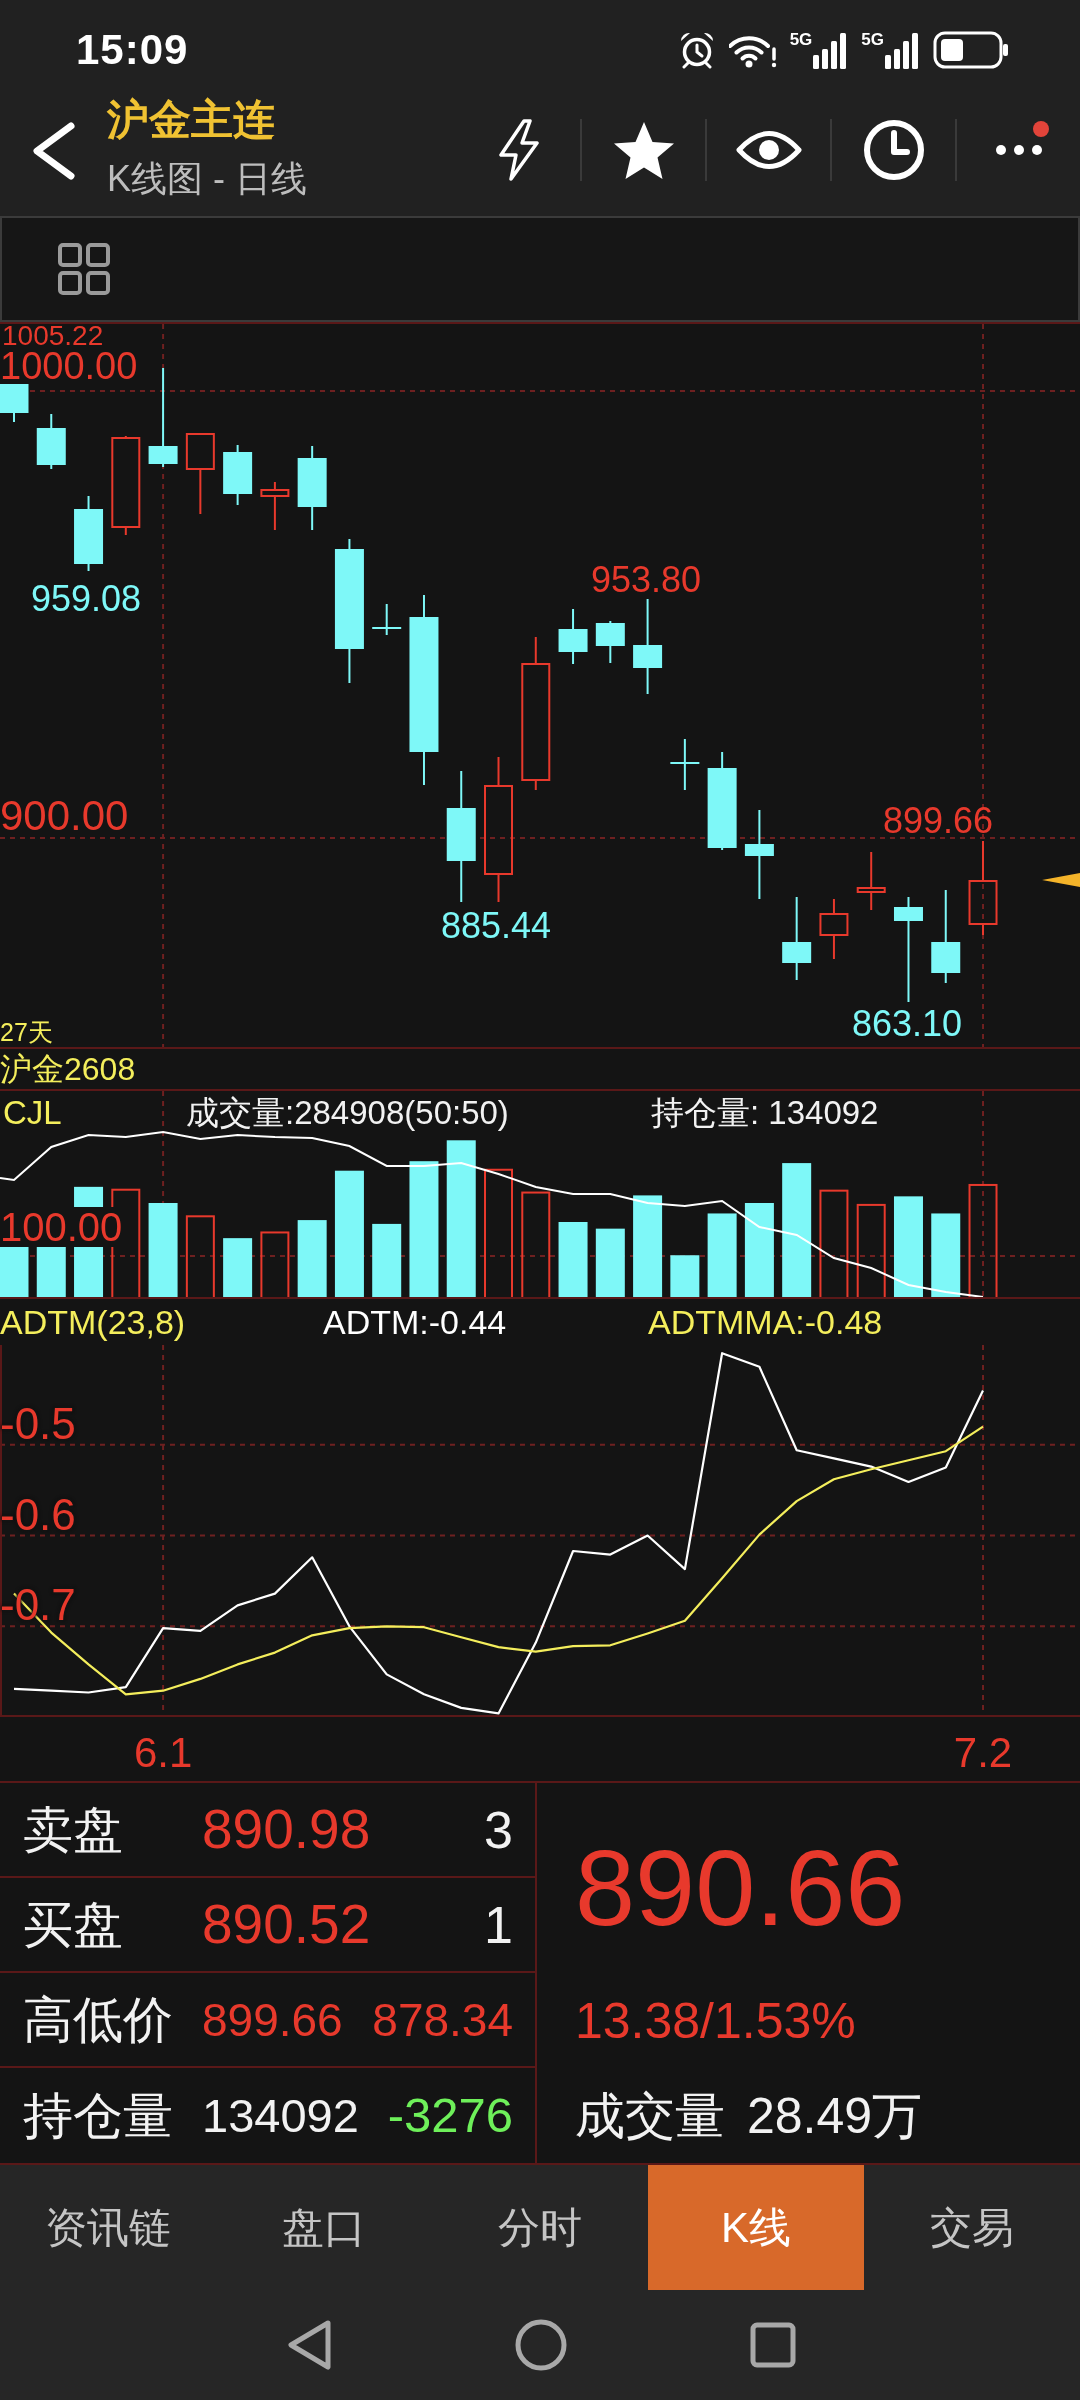  Describe the element at coordinates (498, 1829) in the screenshot. I see `lot-count: 3` at that location.